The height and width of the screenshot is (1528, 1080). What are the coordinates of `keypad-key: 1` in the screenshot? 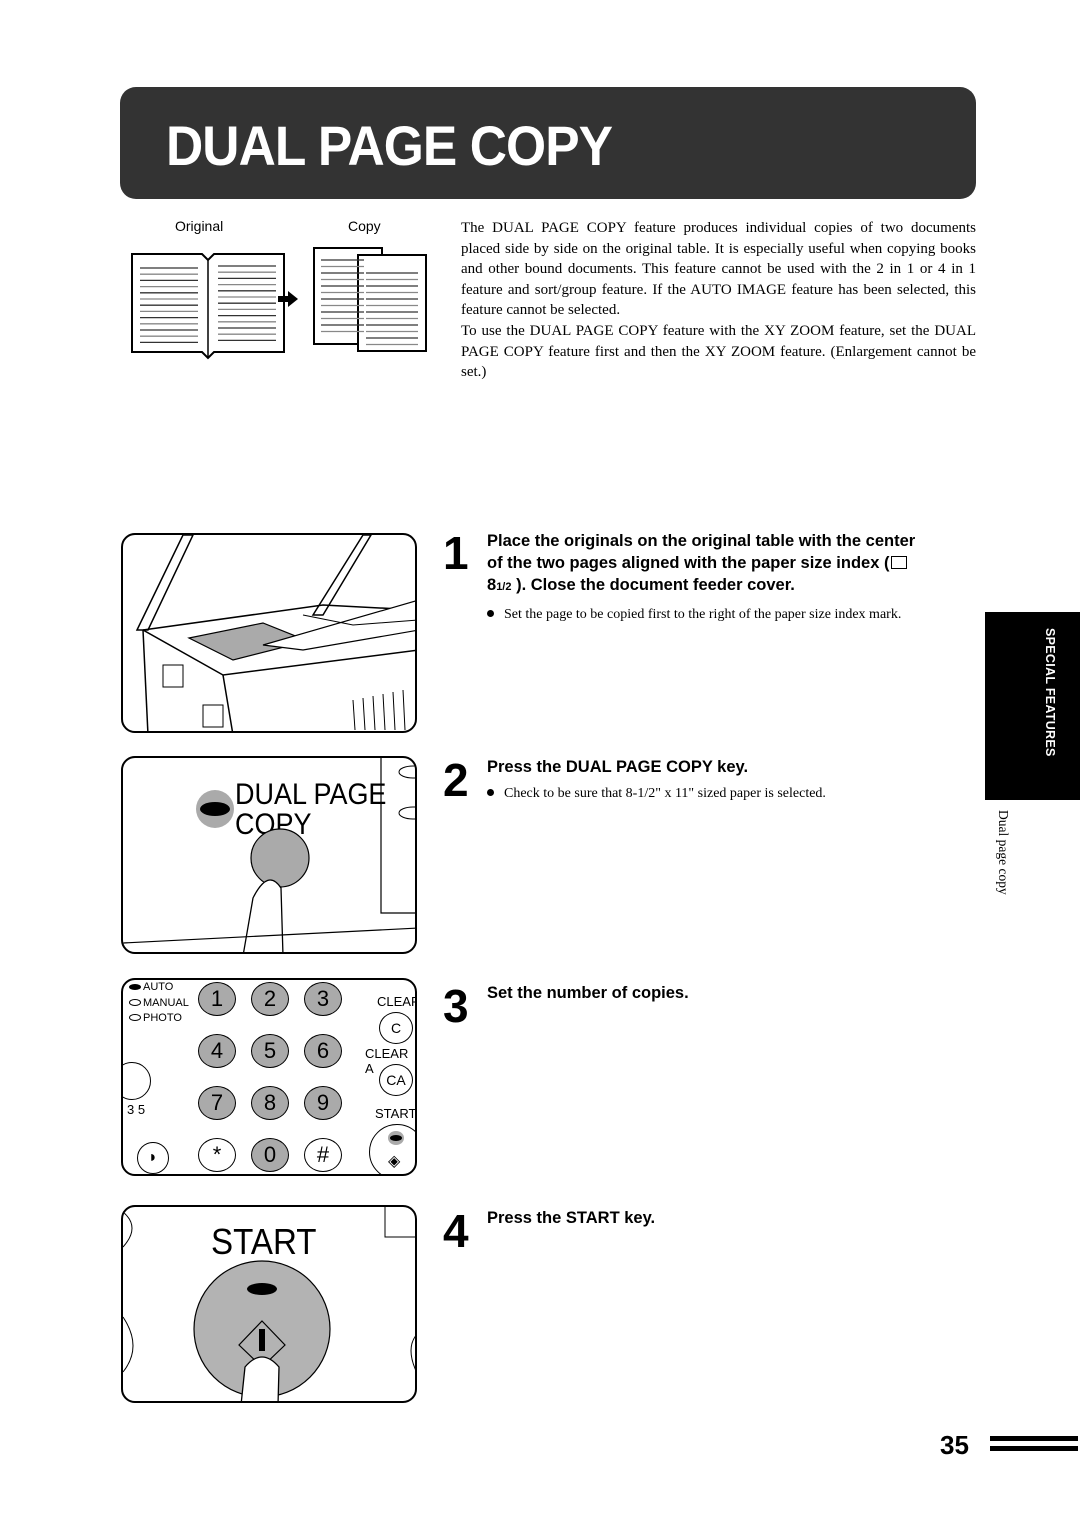 It's located at (217, 999).